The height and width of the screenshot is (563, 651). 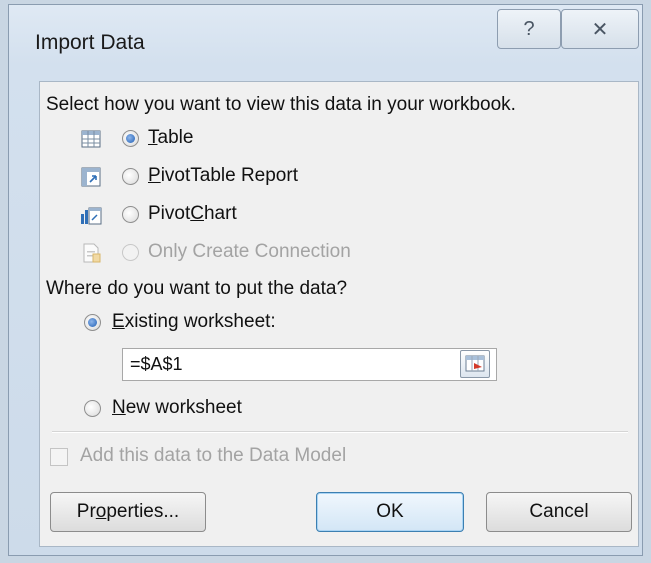 I want to click on ok-button: OK, so click(x=390, y=512).